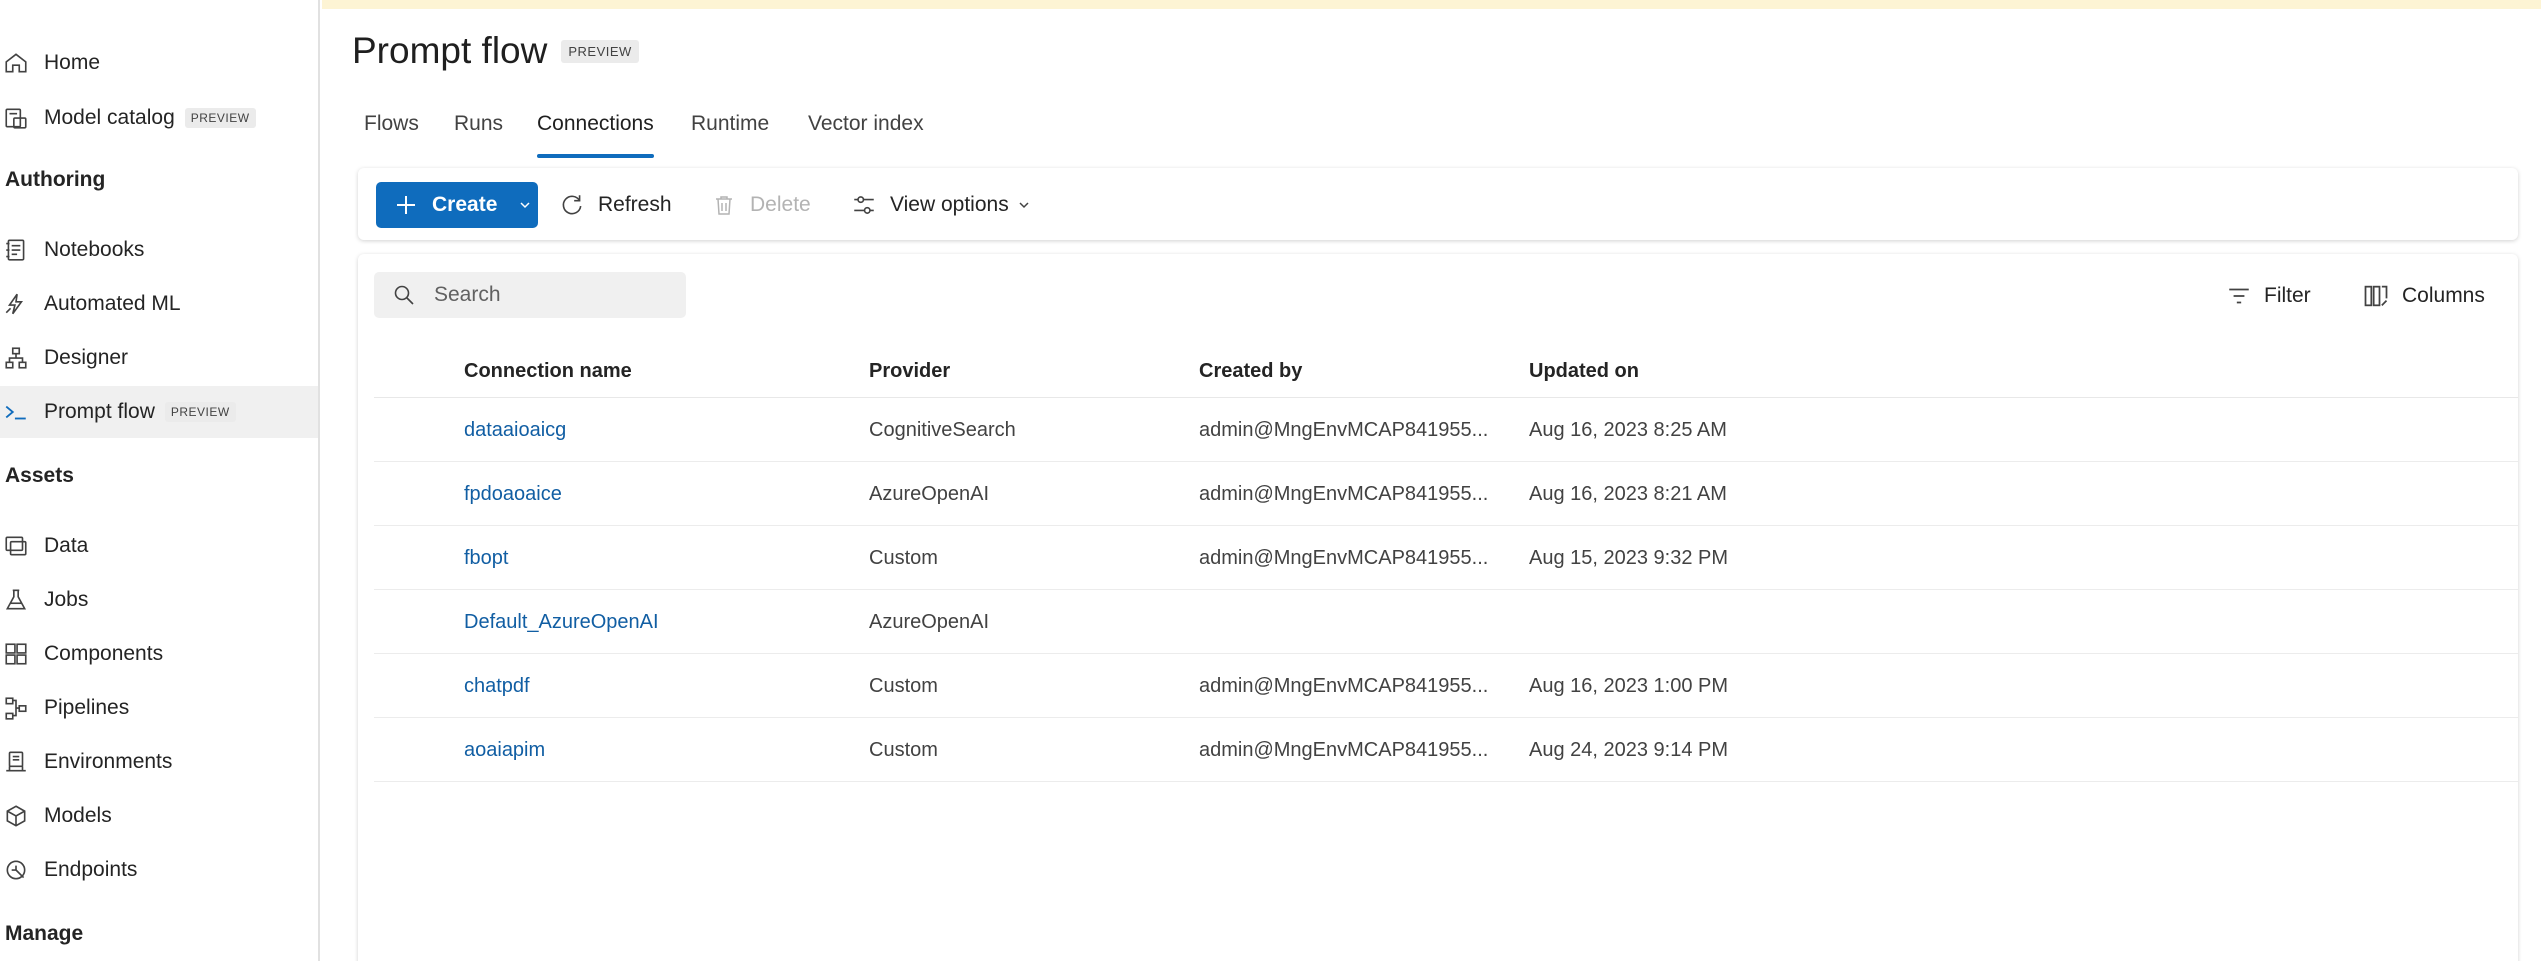 The width and height of the screenshot is (2541, 961). What do you see at coordinates (760, 205) in the screenshot?
I see `delete-button: Delete` at bounding box center [760, 205].